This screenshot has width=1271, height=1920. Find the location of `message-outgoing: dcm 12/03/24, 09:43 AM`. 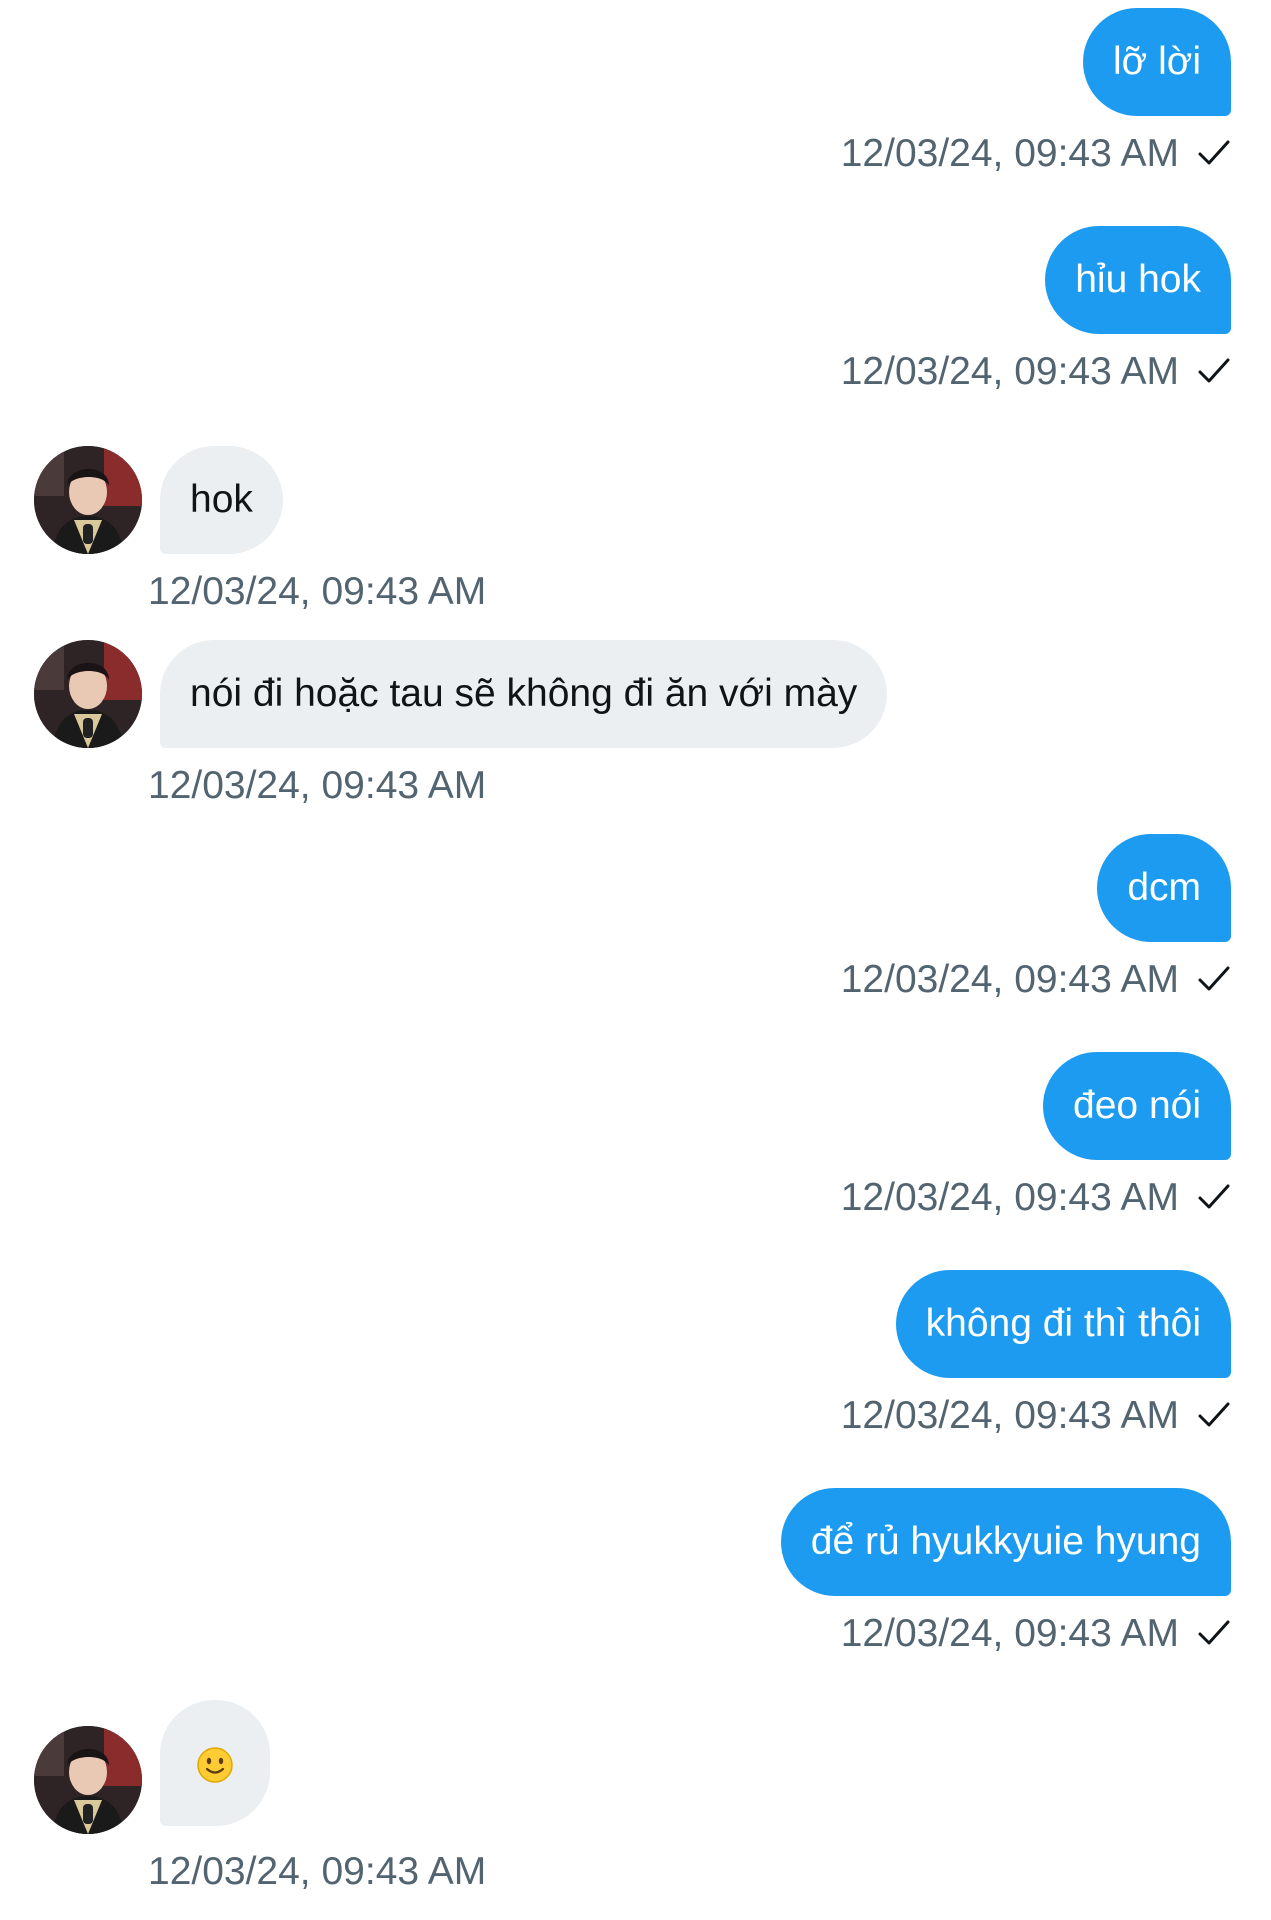

message-outgoing: dcm 12/03/24, 09:43 AM is located at coordinates (635, 921).